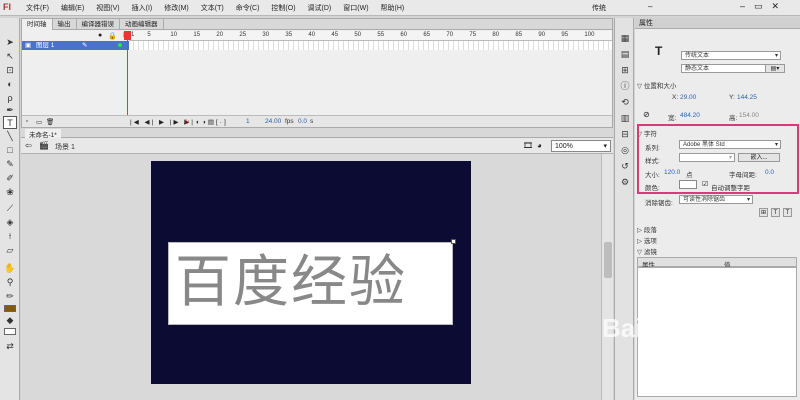 This screenshot has height=400, width=800. What do you see at coordinates (39, 122) in the screenshot?
I see `new-folder-icon: ▭` at bounding box center [39, 122].